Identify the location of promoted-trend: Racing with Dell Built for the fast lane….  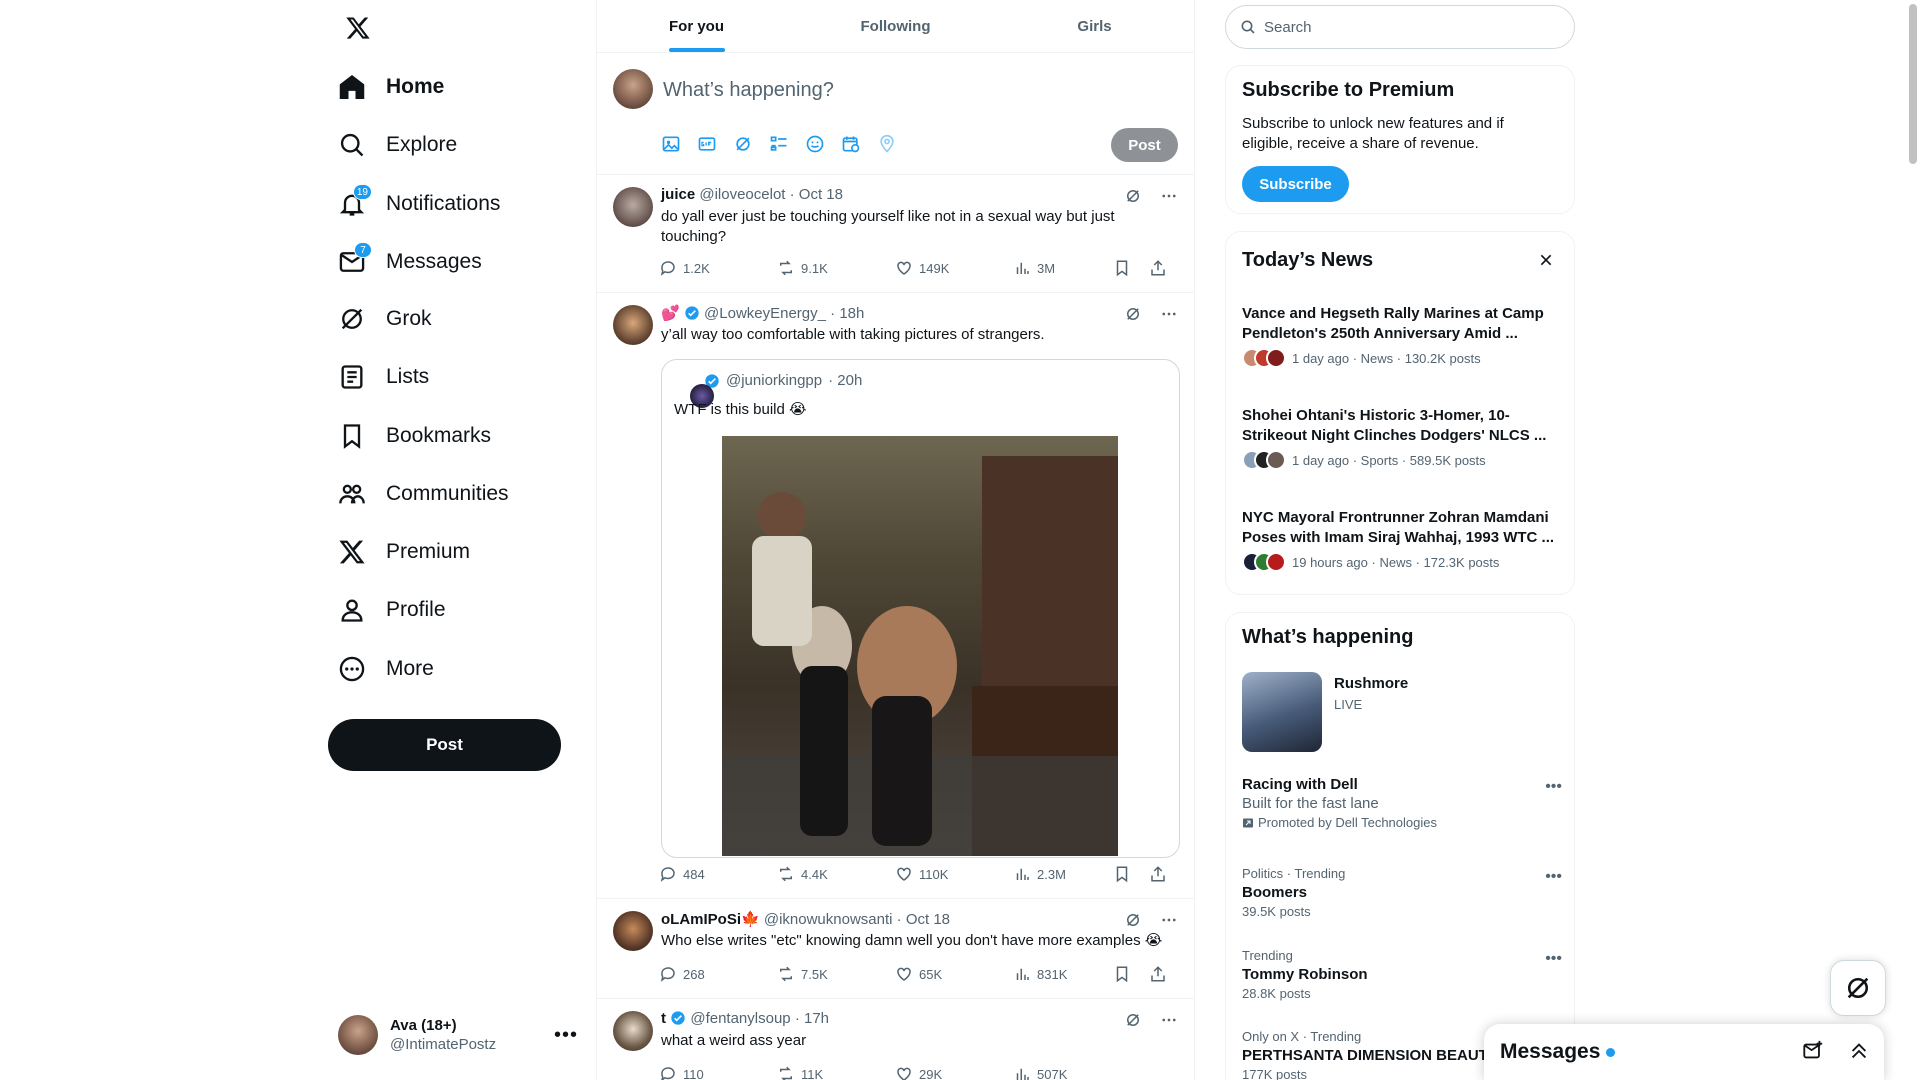
(1402, 803).